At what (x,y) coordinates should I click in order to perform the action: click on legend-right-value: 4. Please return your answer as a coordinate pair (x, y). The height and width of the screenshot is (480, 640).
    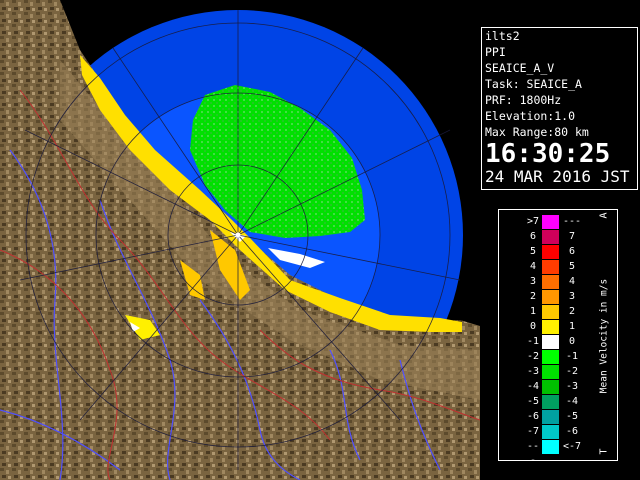
    Looking at the image, I should click on (572, 281).